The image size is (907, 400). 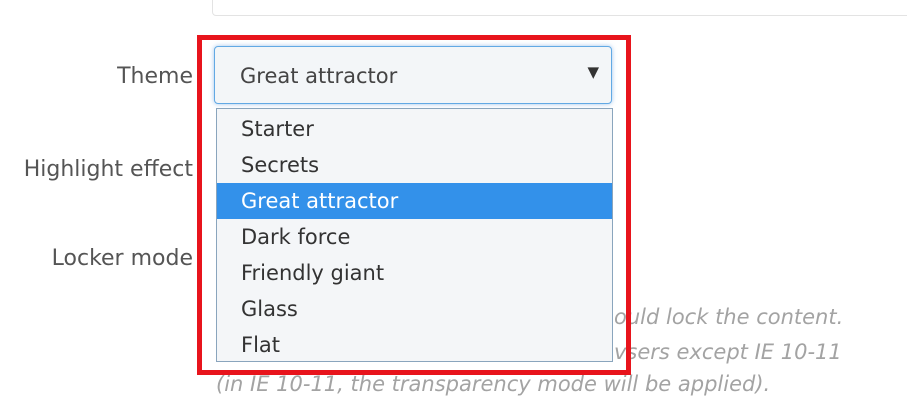 I want to click on locker-mode-label: Locker mode, so click(x=122, y=258).